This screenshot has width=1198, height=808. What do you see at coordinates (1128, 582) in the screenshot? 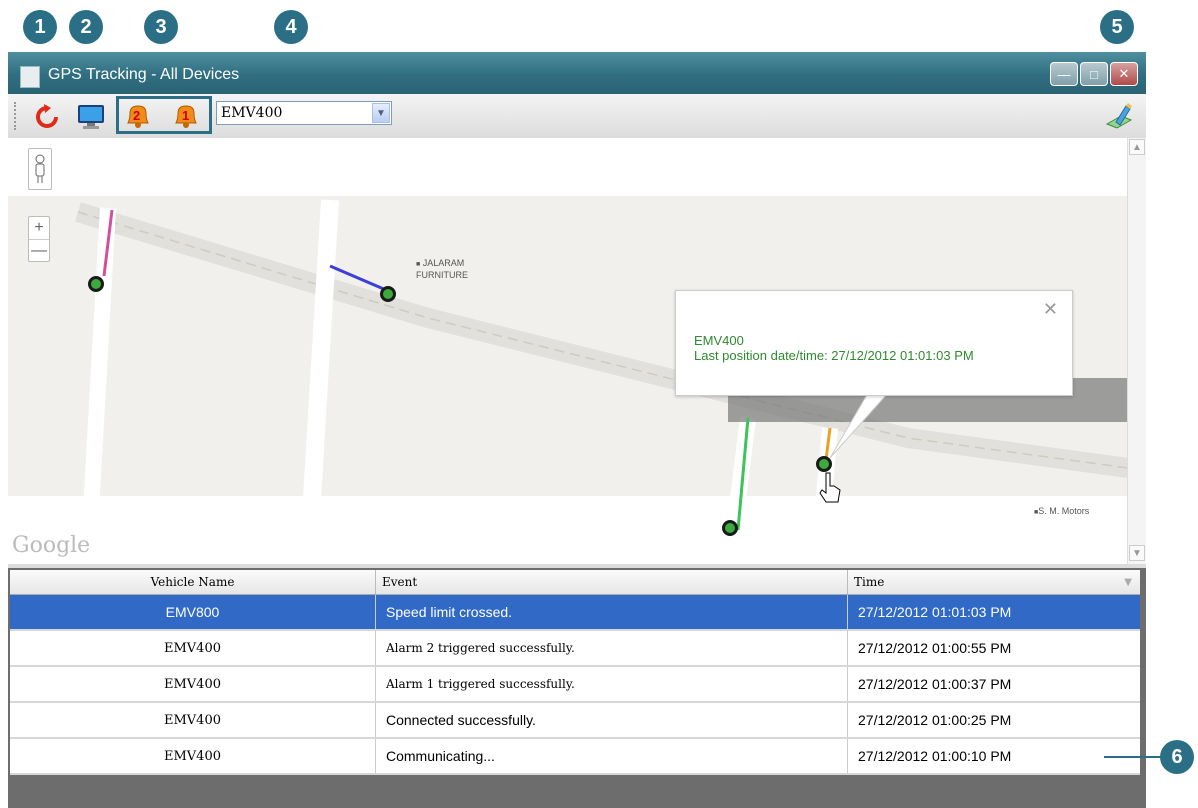
I see `sort-desc-icon: ▼` at bounding box center [1128, 582].